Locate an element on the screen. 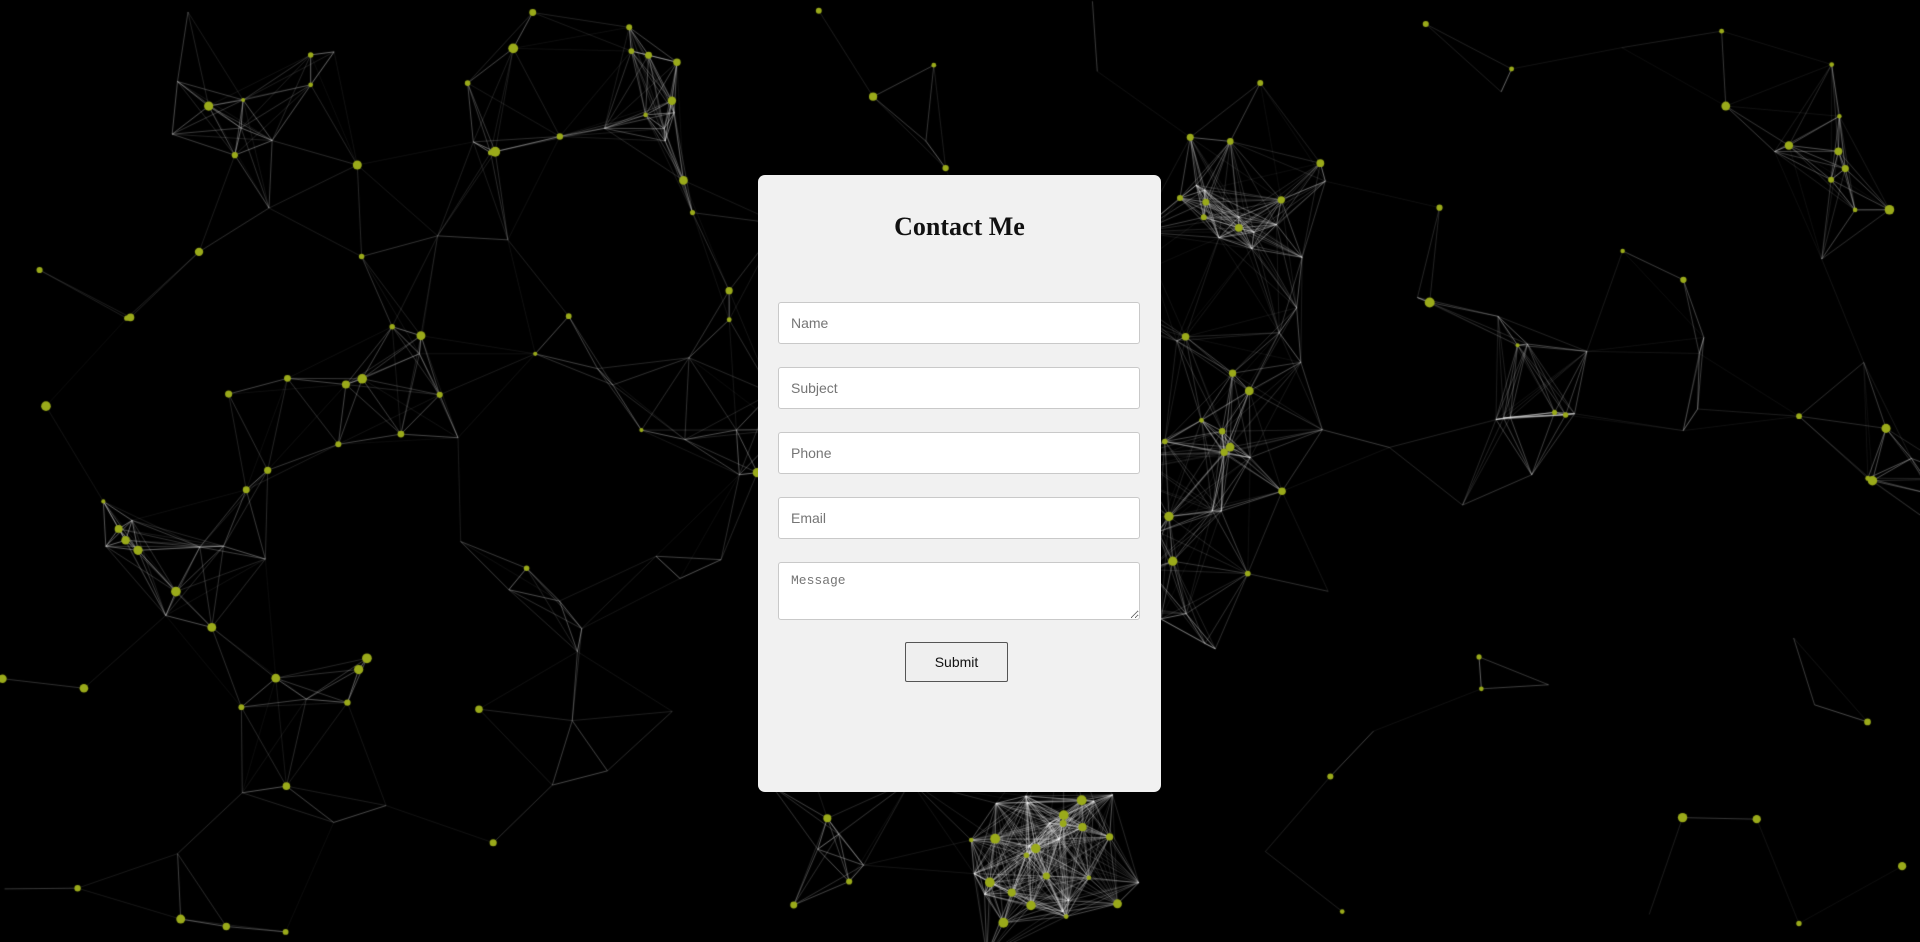  subject-field is located at coordinates (959, 388).